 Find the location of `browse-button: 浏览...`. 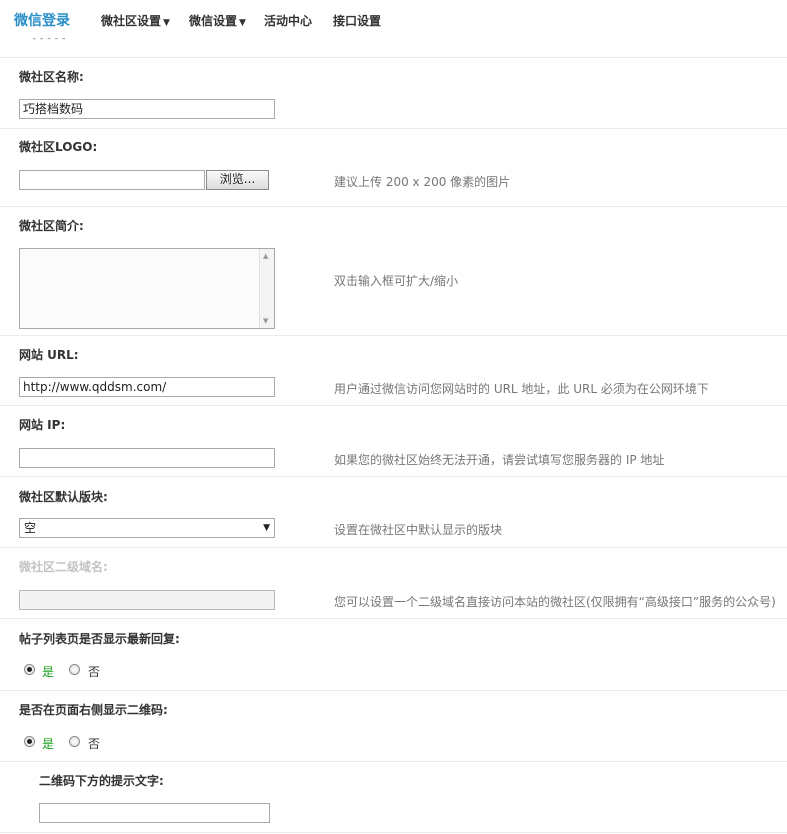

browse-button: 浏览... is located at coordinates (237, 180).